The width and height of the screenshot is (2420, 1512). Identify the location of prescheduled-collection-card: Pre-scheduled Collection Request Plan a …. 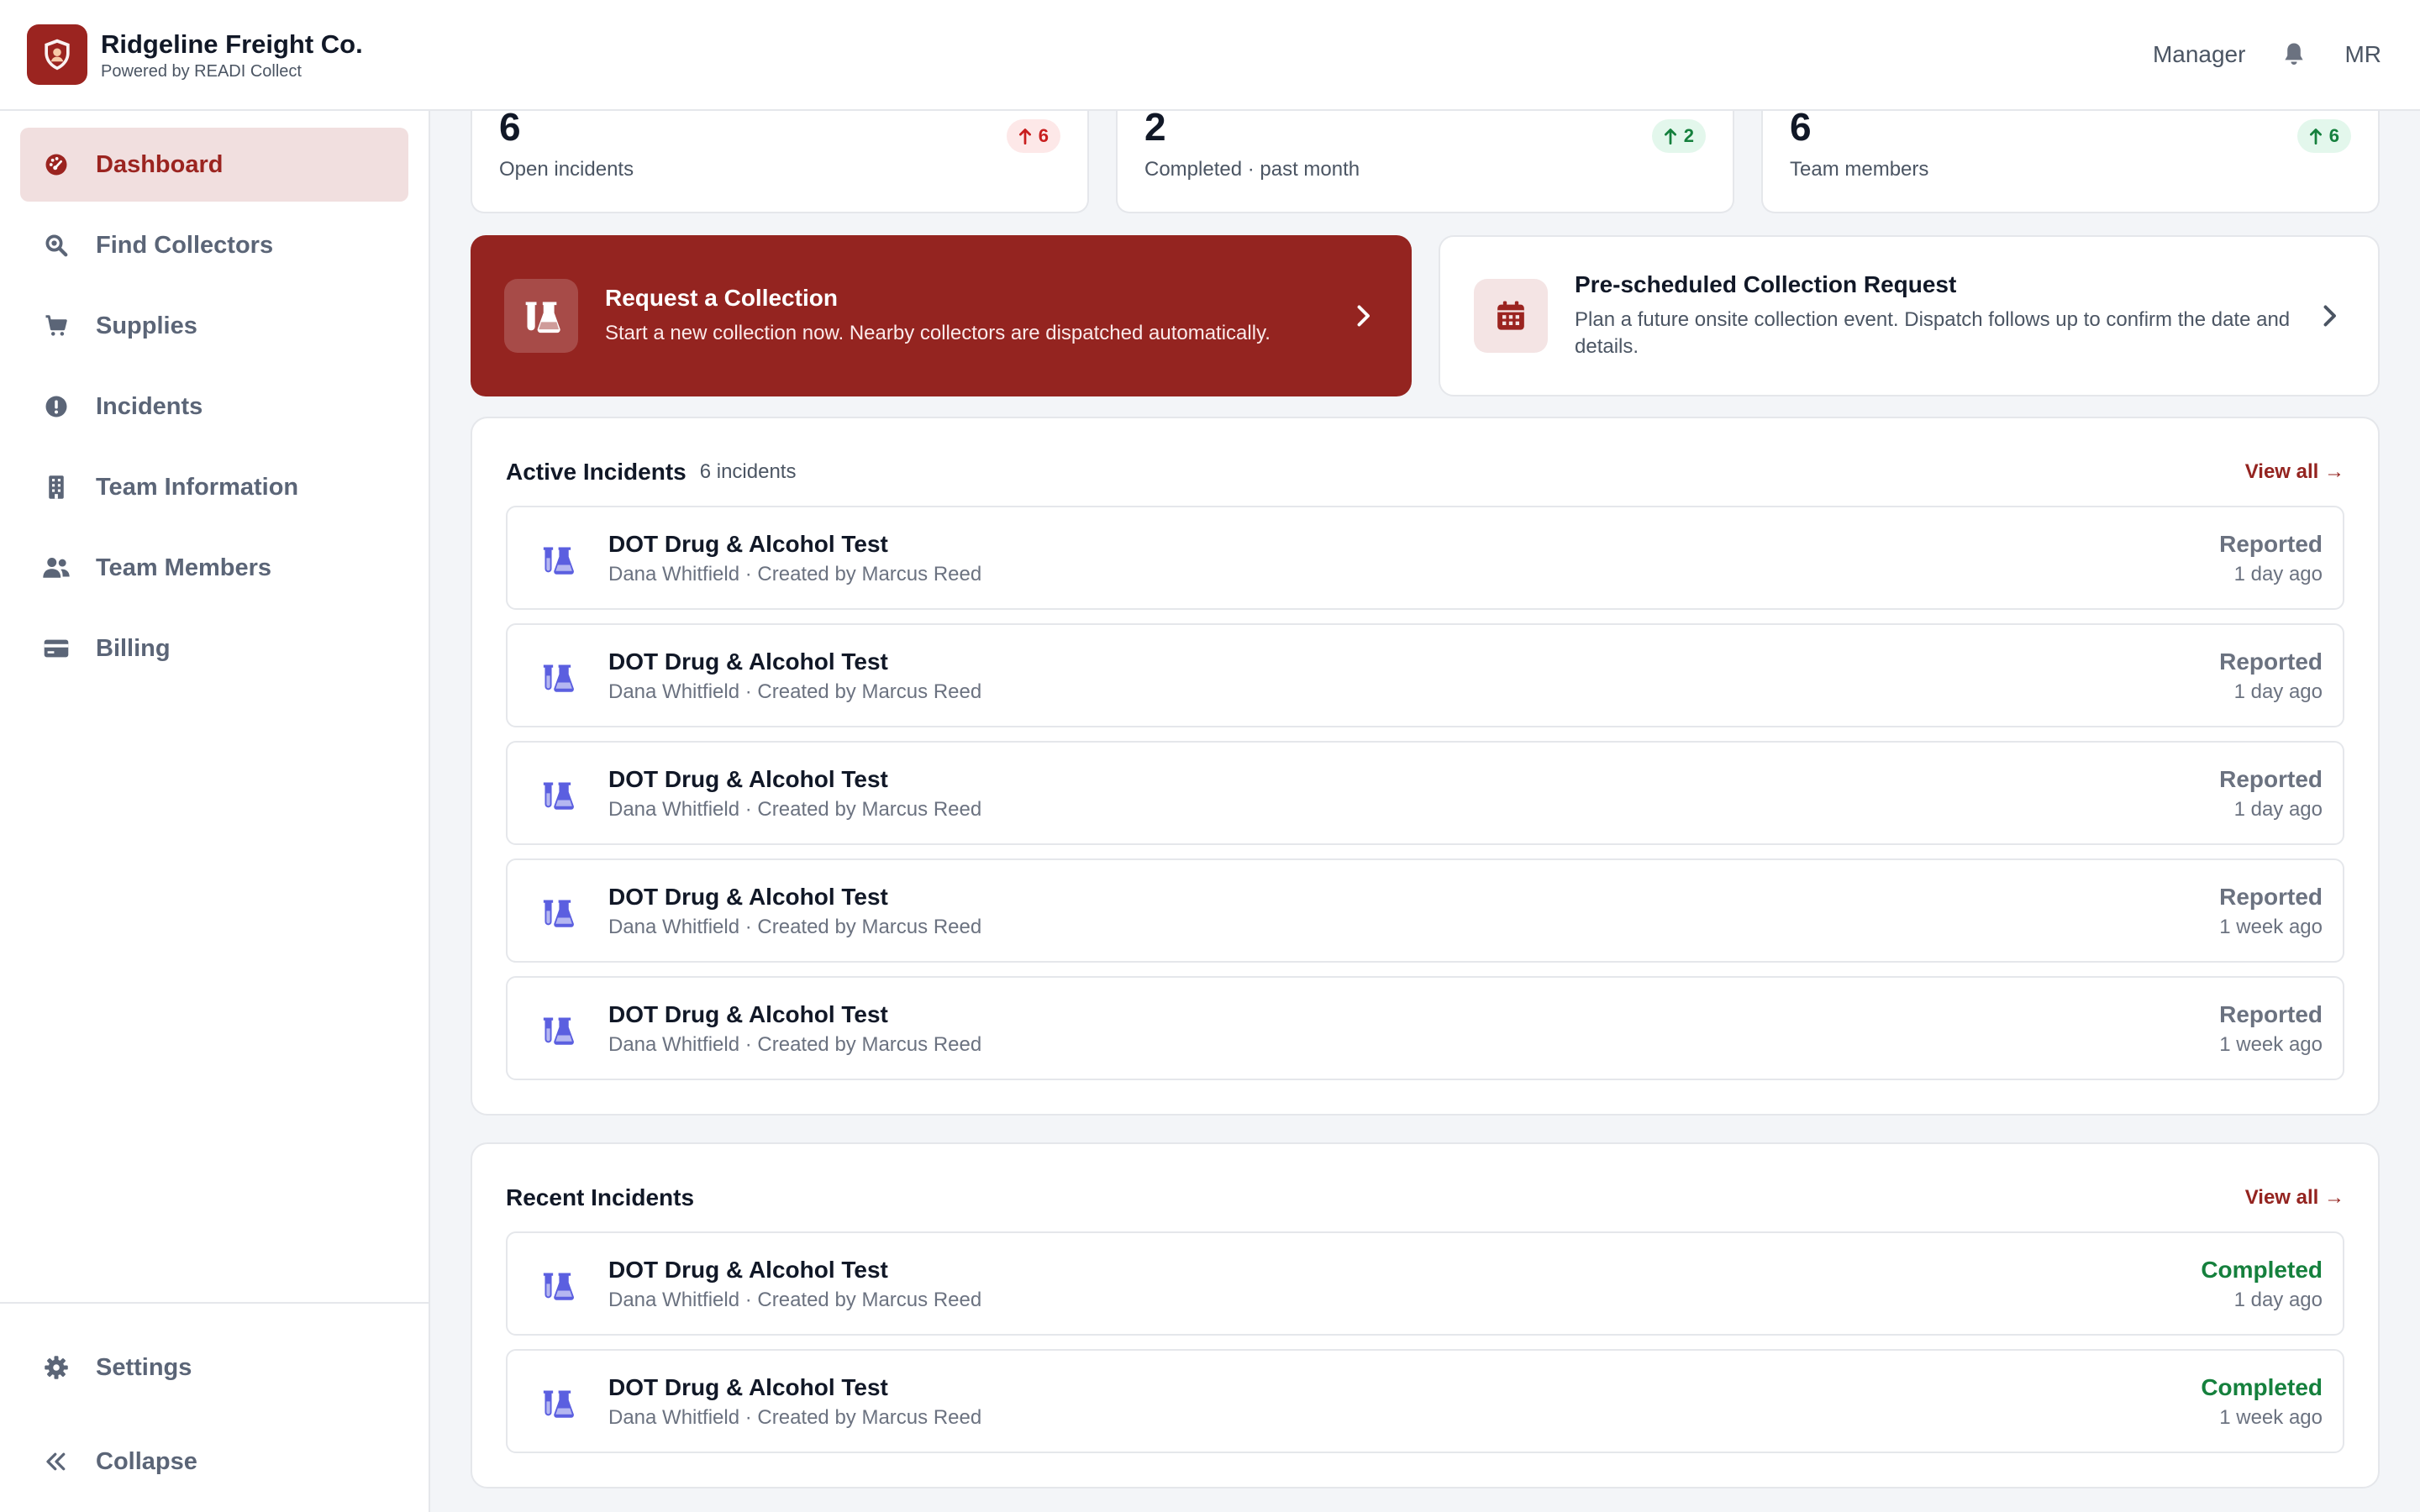
(1910, 315).